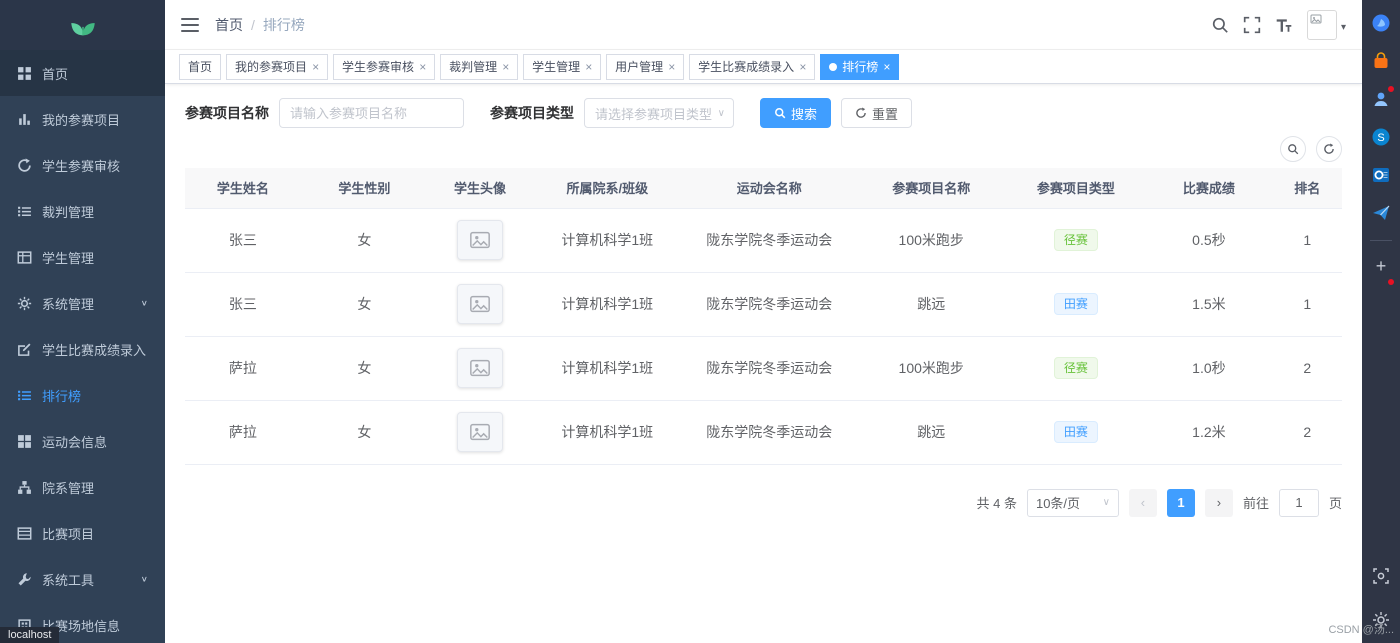  Describe the element at coordinates (479, 66) in the screenshot. I see `tab-judges: 裁判管理 ×` at that location.